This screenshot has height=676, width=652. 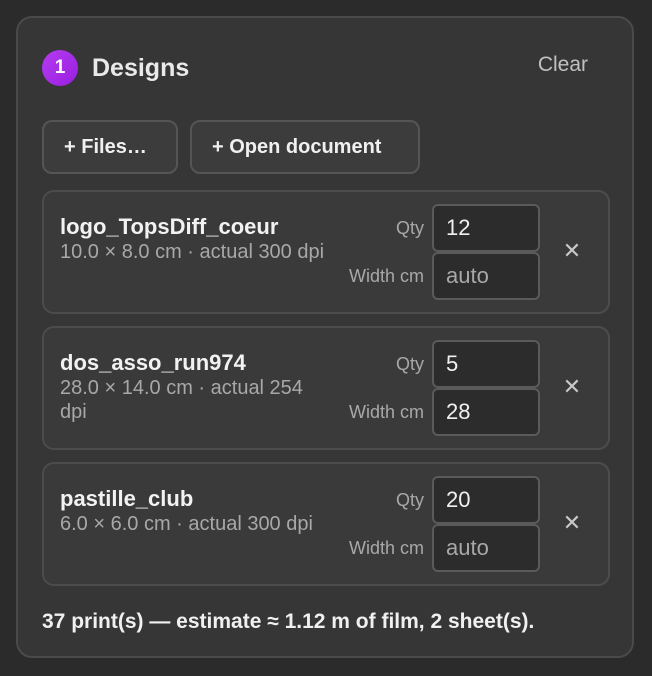 What do you see at coordinates (141, 68) in the screenshot?
I see `panel-title: Designs` at bounding box center [141, 68].